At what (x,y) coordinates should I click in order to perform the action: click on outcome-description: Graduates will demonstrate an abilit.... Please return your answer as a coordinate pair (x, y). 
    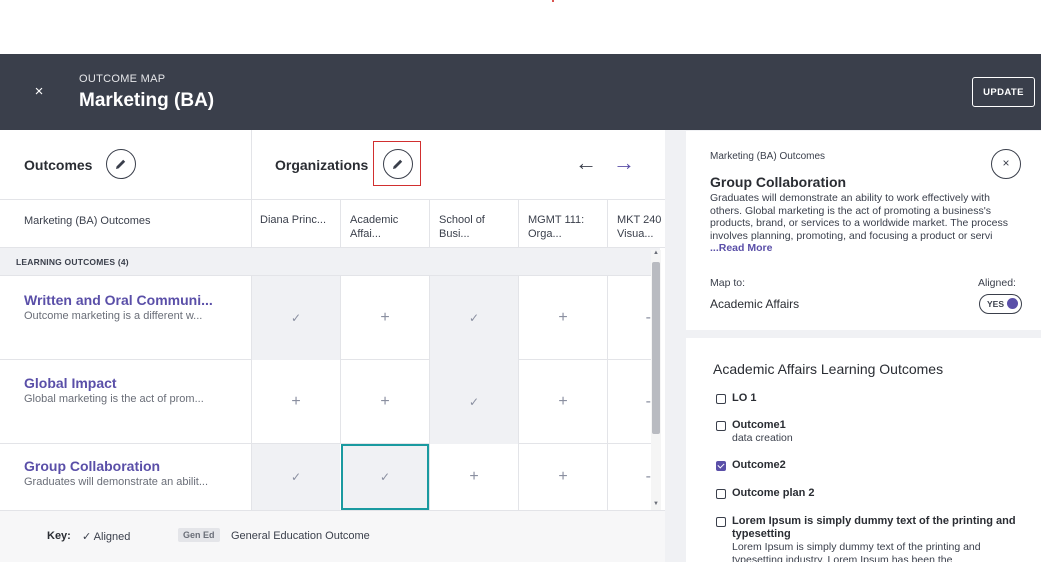
    Looking at the image, I should click on (116, 482).